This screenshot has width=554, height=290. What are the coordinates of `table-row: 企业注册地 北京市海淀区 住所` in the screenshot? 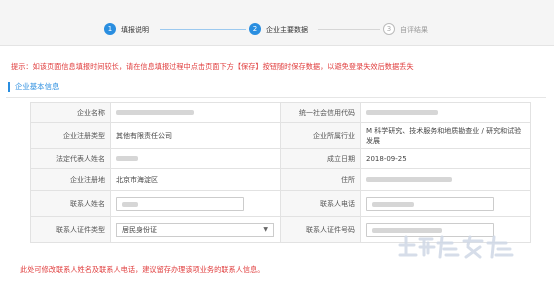 It's located at (280, 179).